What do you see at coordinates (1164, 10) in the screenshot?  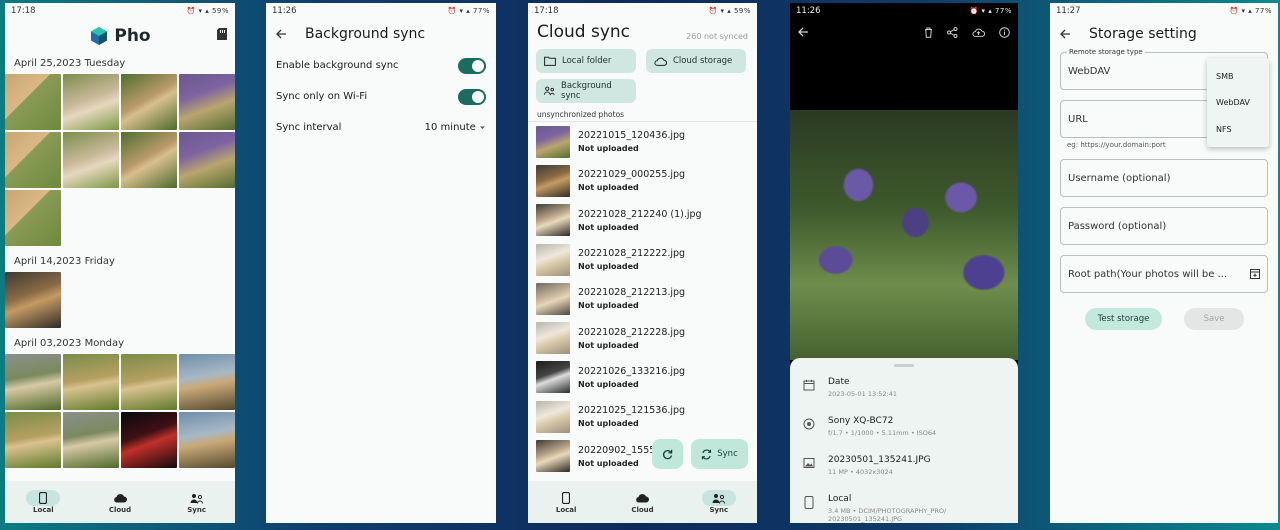 I see `status-bar: 11:27 ⏰ ▾ ▴ 77%` at bounding box center [1164, 10].